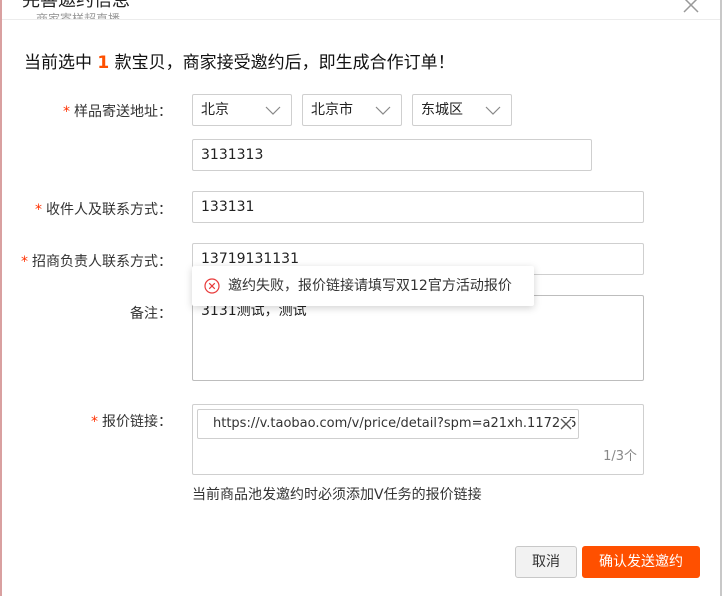  I want to click on remark-label-text: 备注：, so click(151, 314).